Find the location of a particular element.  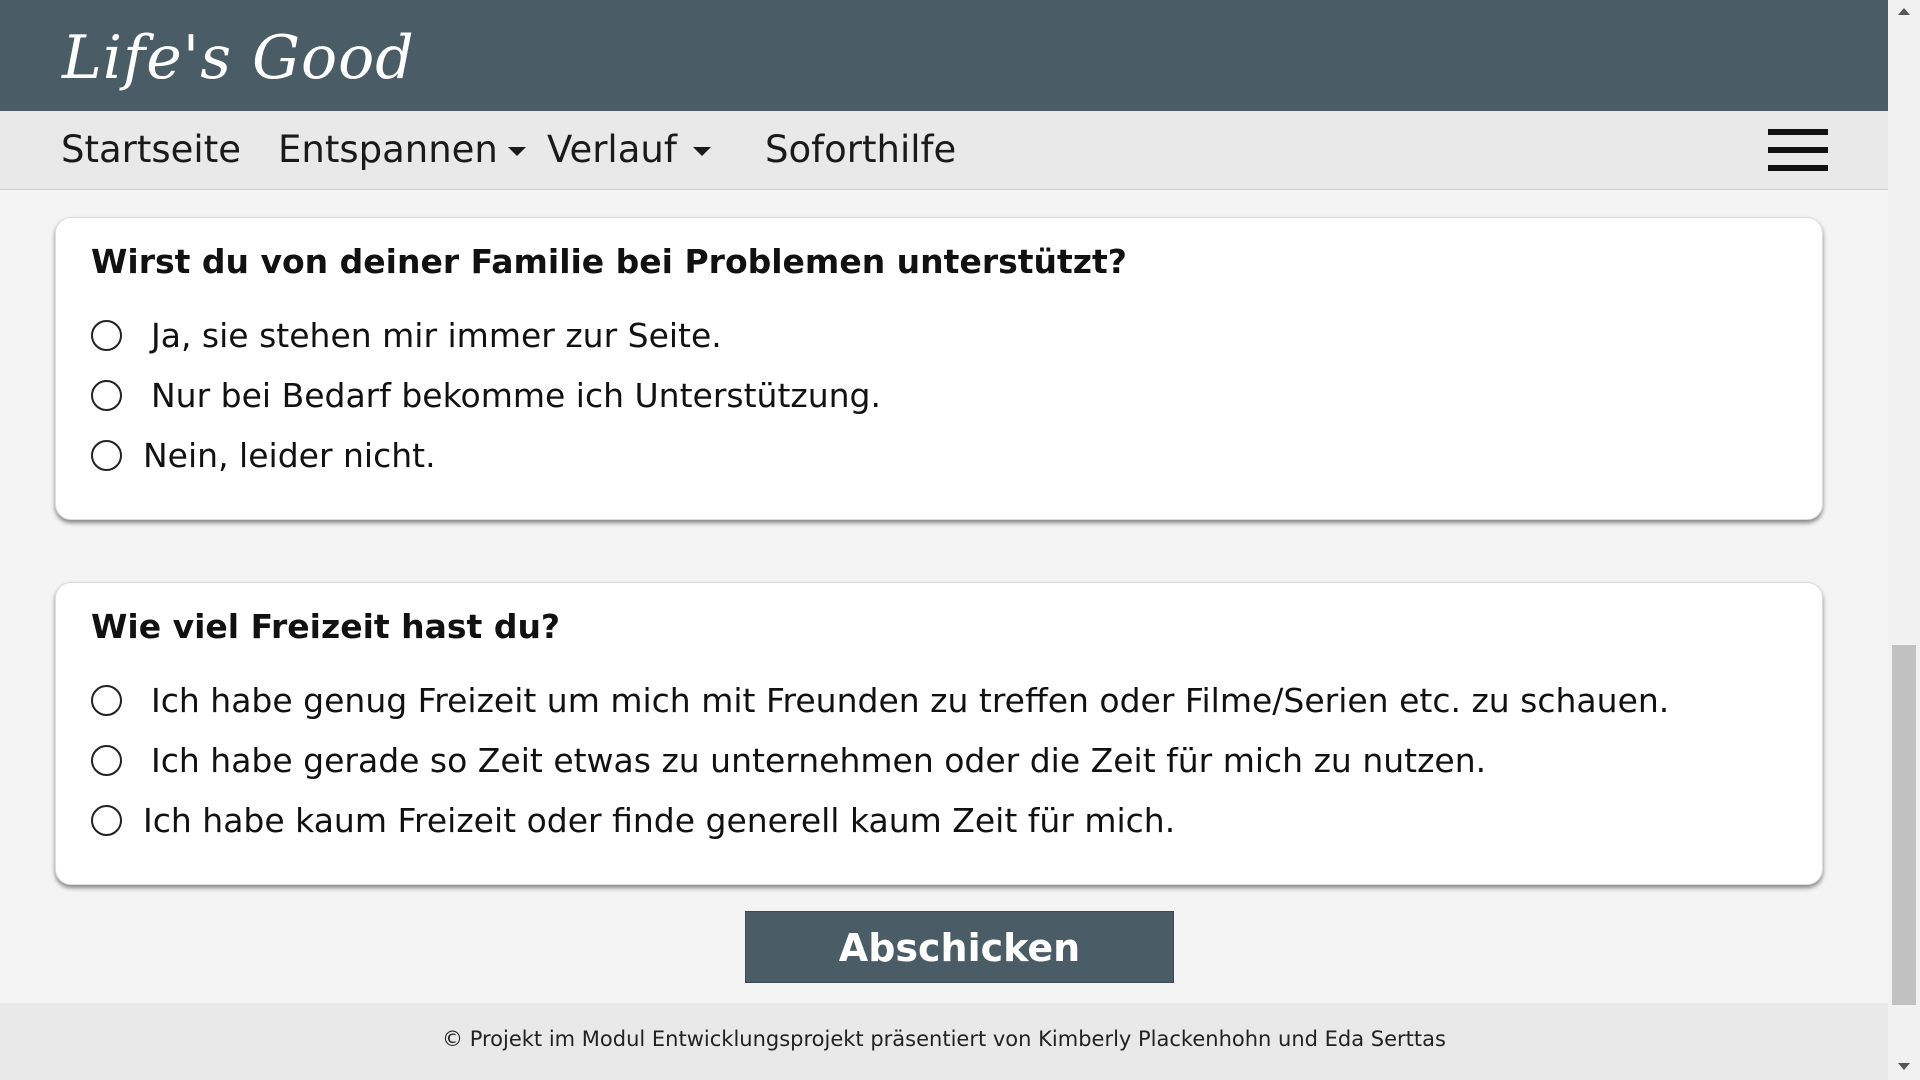

nav-item-label: Startseite is located at coordinates (151, 149).